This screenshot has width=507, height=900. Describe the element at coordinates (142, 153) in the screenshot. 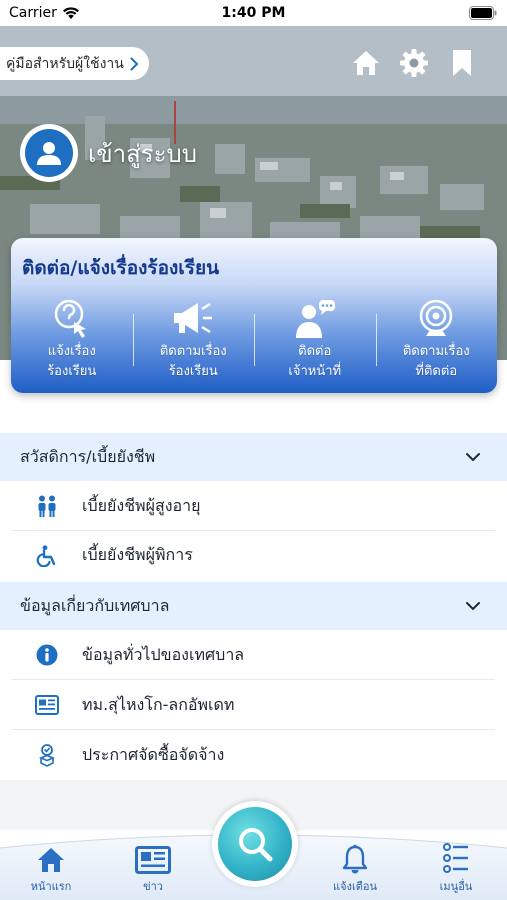

I see `login-label: เข้าสู่ระบบ` at that location.